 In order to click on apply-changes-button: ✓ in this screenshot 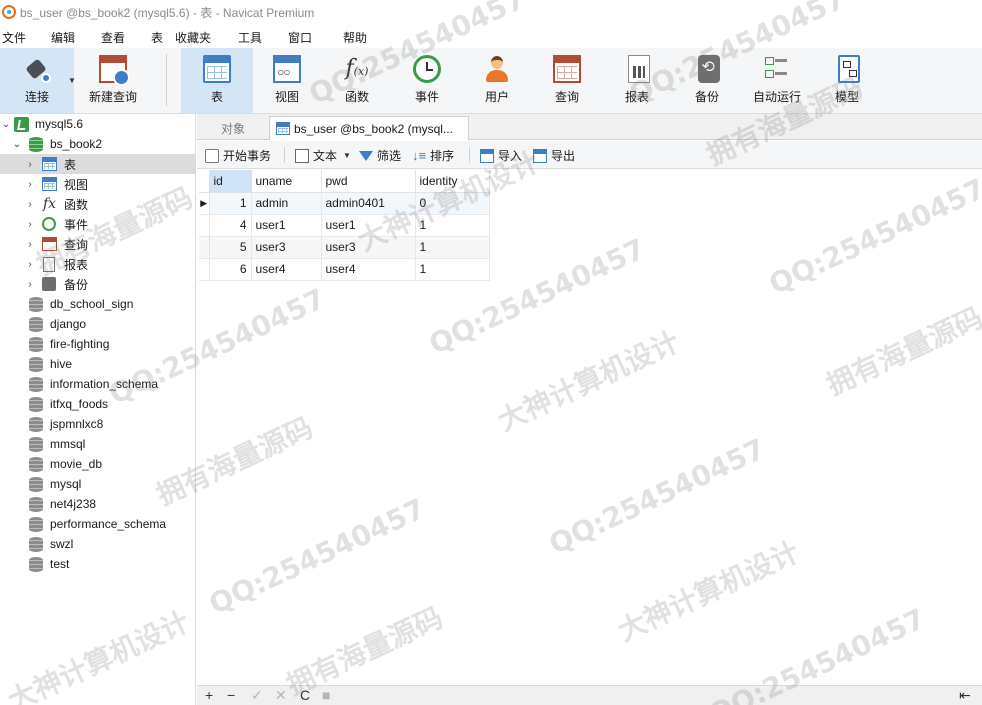, I will do `click(257, 695)`.